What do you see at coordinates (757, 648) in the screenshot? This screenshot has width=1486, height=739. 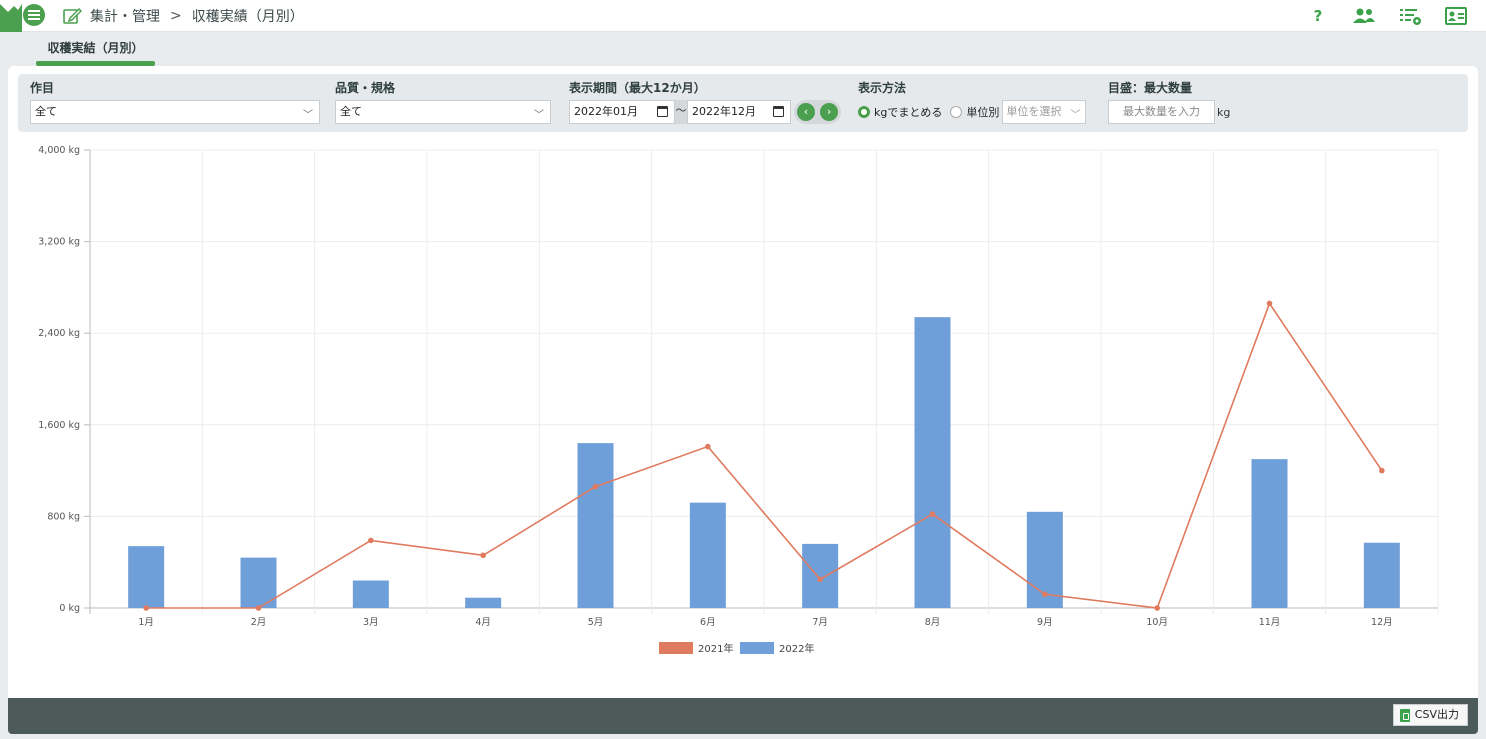 I see `legend-swatch-2022` at bounding box center [757, 648].